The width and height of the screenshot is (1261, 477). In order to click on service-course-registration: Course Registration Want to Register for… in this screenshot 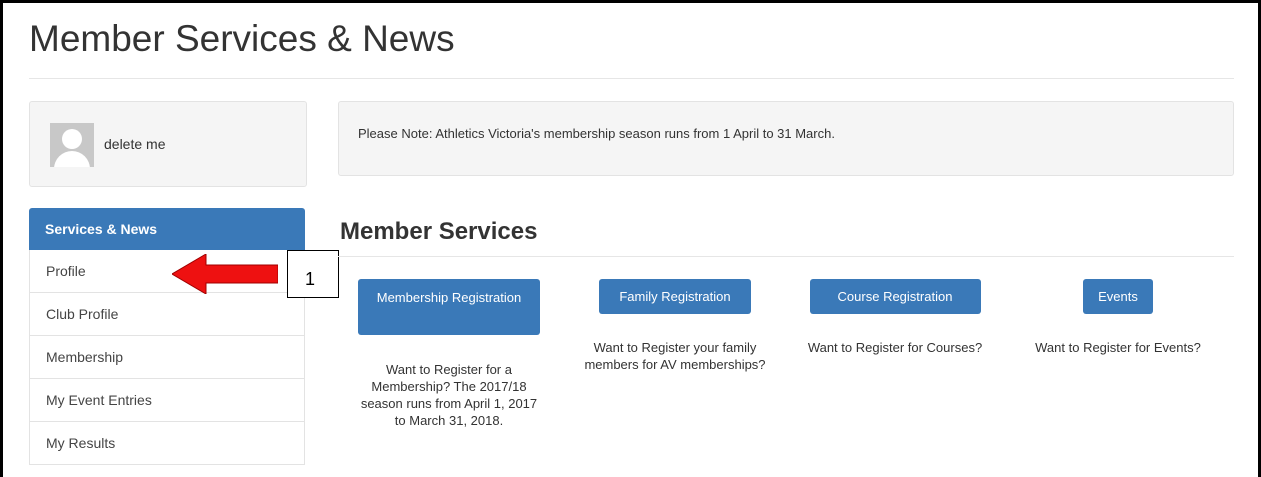, I will do `click(895, 317)`.